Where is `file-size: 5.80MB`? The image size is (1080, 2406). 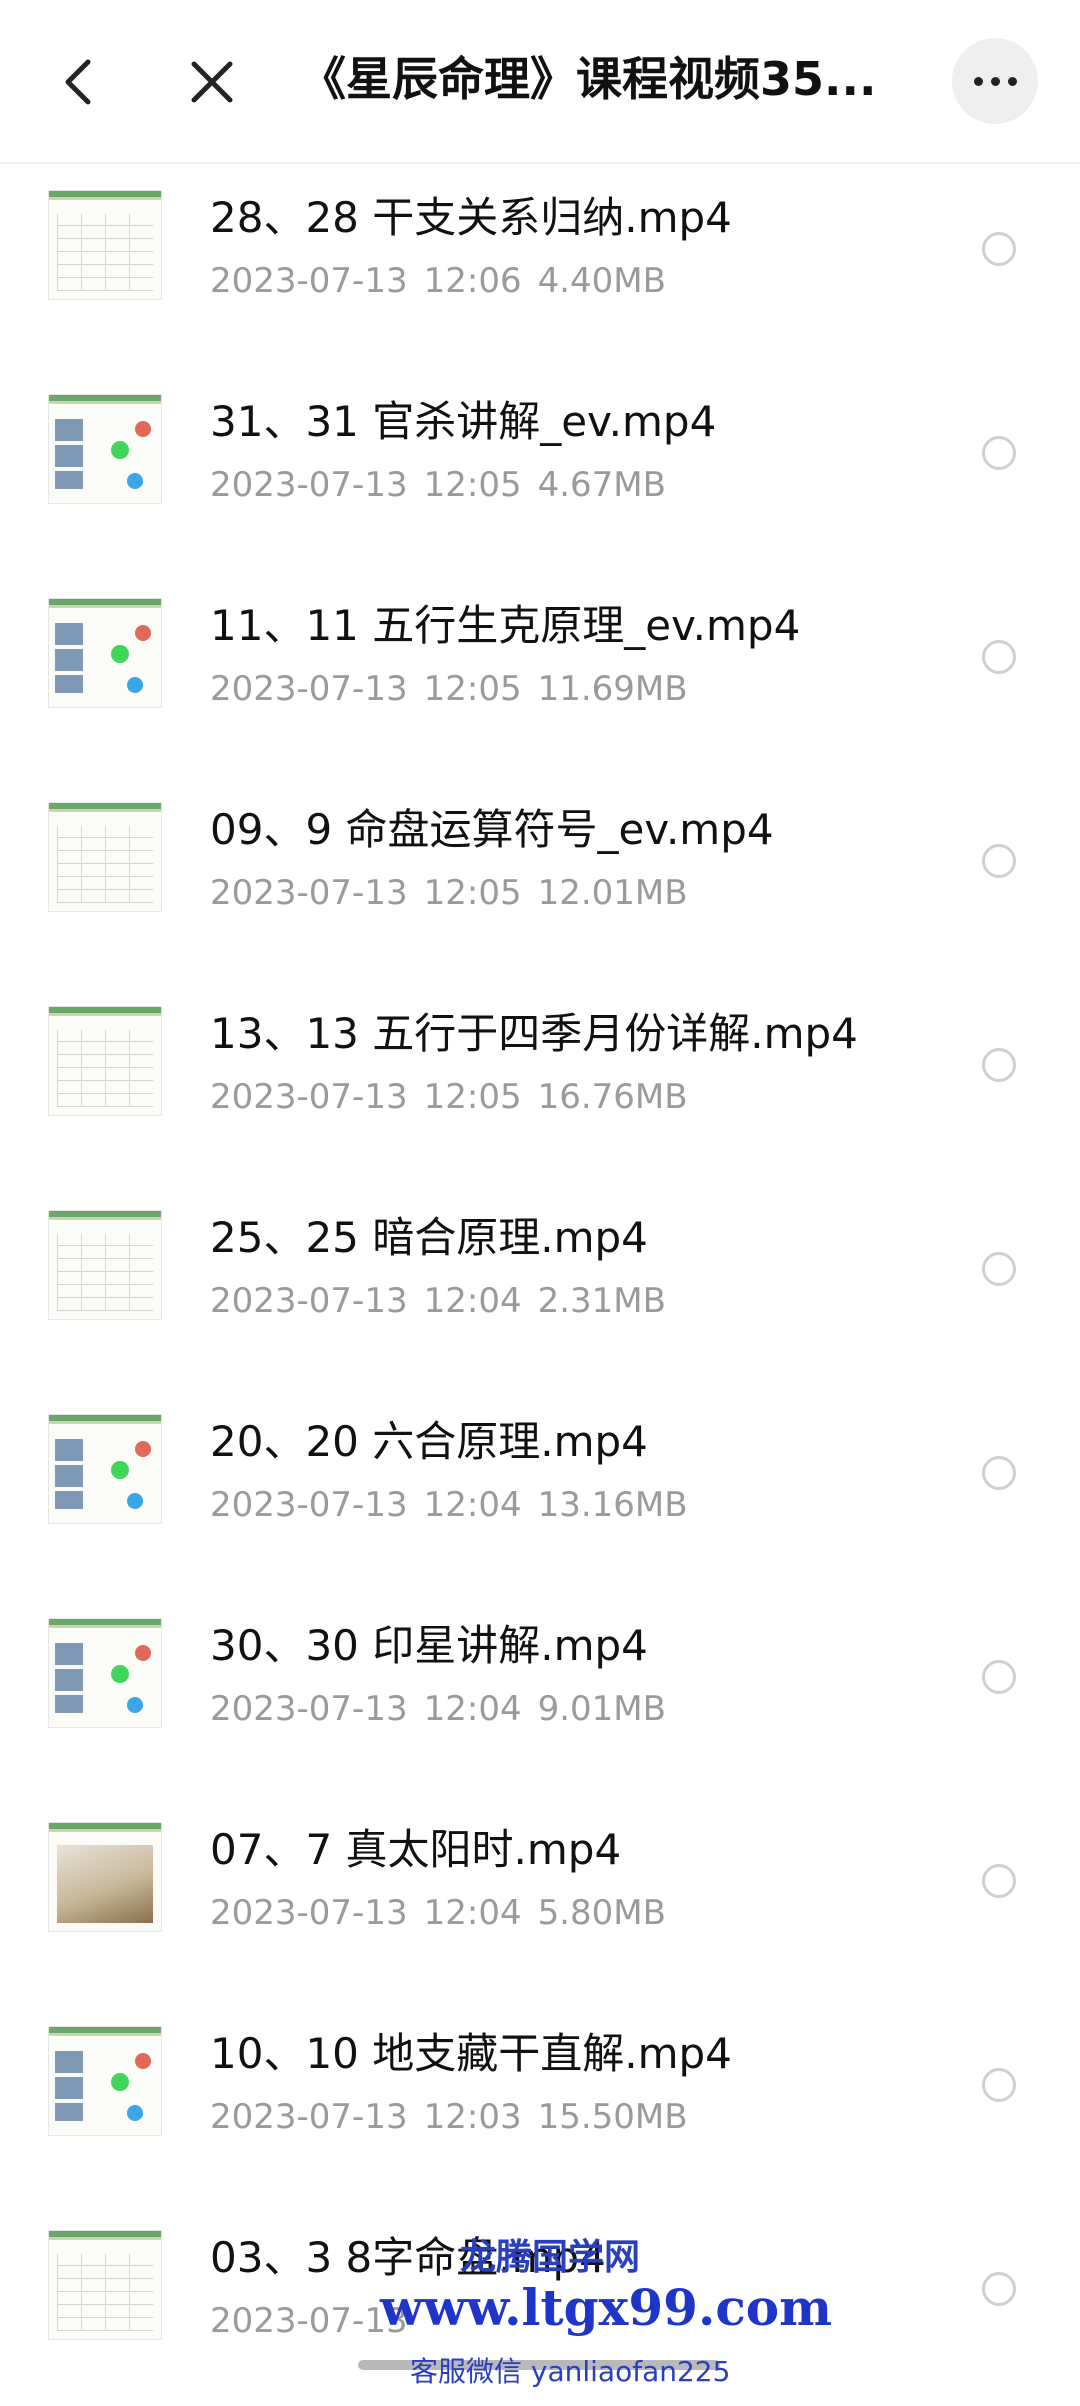
file-size: 5.80MB is located at coordinates (601, 1913).